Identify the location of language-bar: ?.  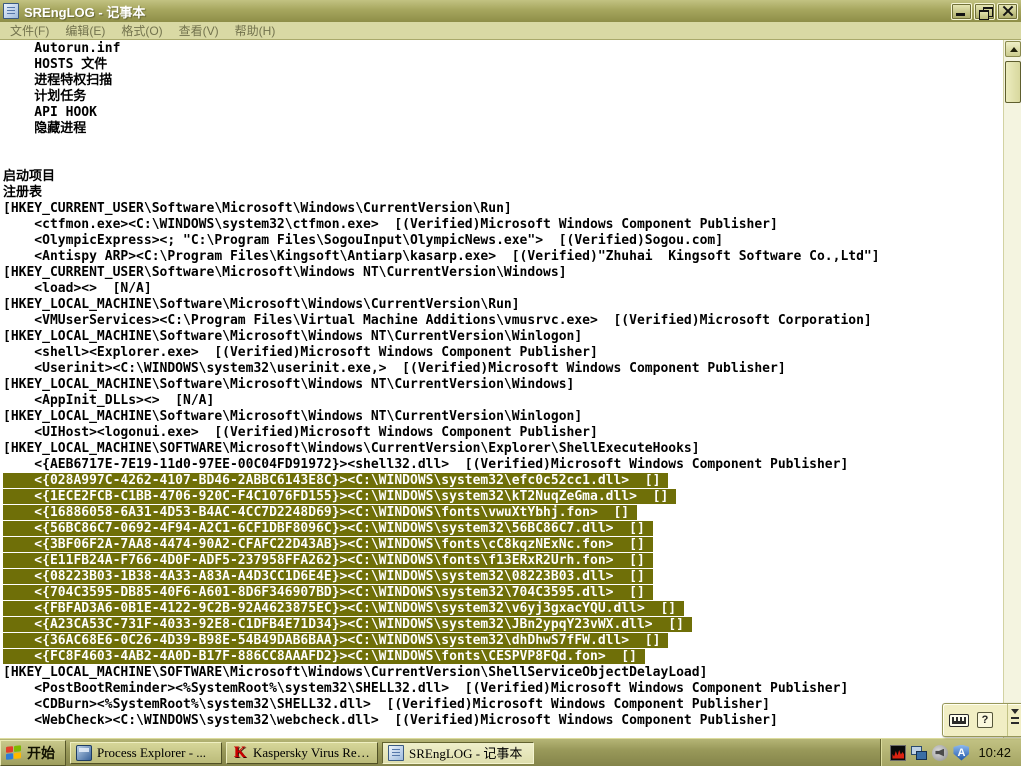
(981, 720).